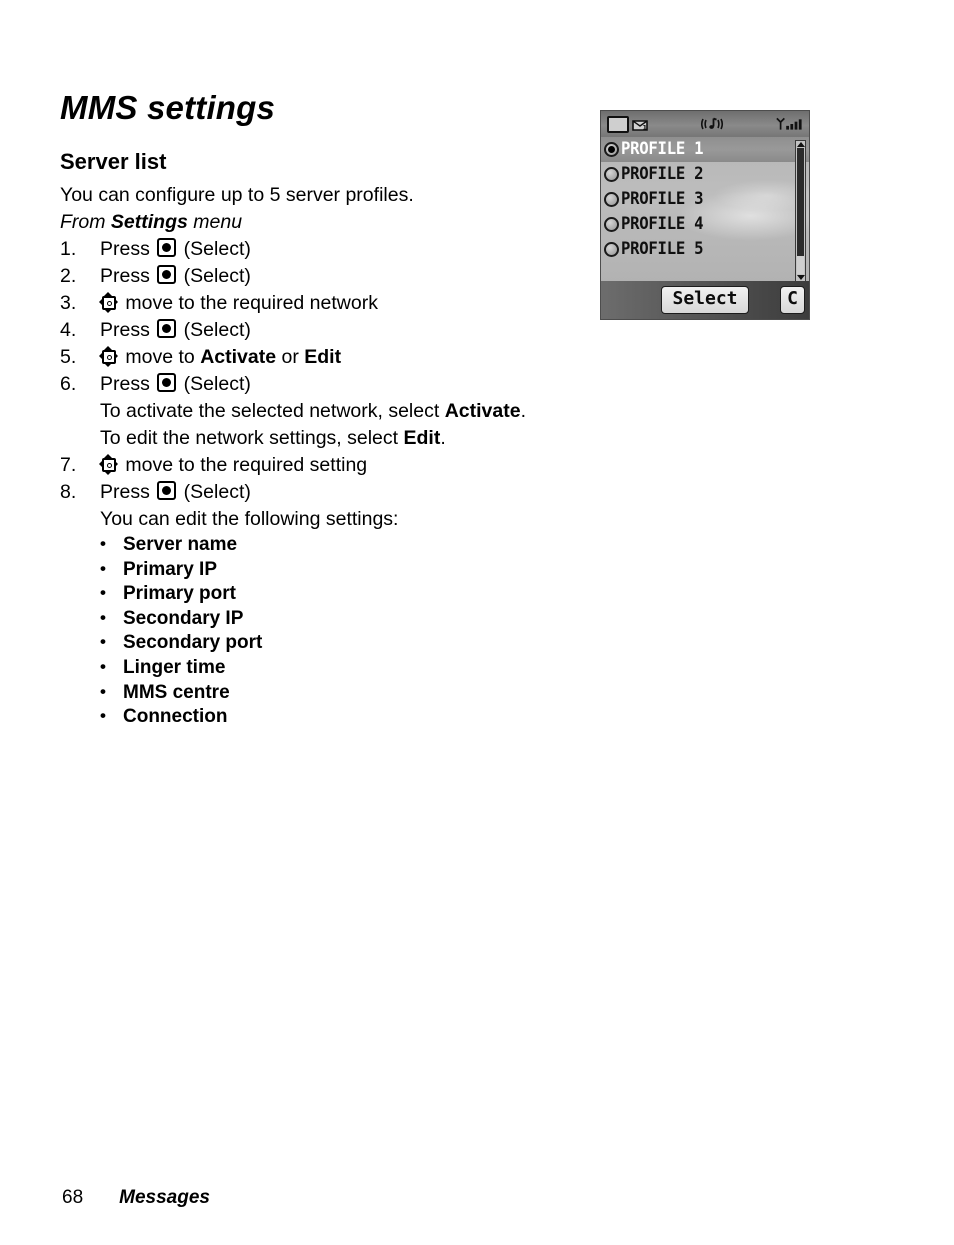 The image size is (954, 1245). What do you see at coordinates (340, 545) in the screenshot?
I see `list-item: Server name` at bounding box center [340, 545].